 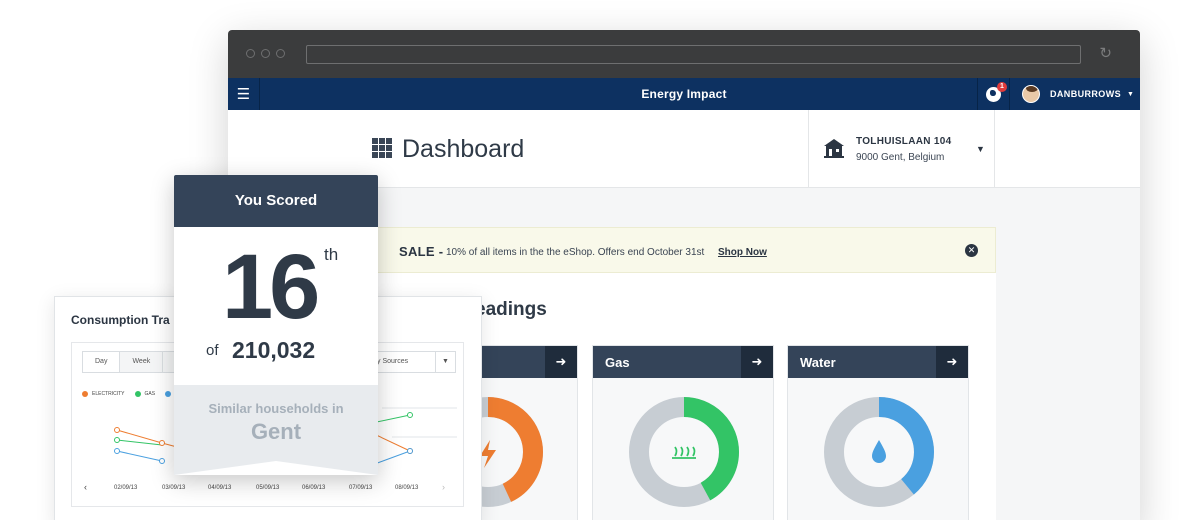 I want to click on address-dropdown-icon: ▼, so click(x=980, y=149).